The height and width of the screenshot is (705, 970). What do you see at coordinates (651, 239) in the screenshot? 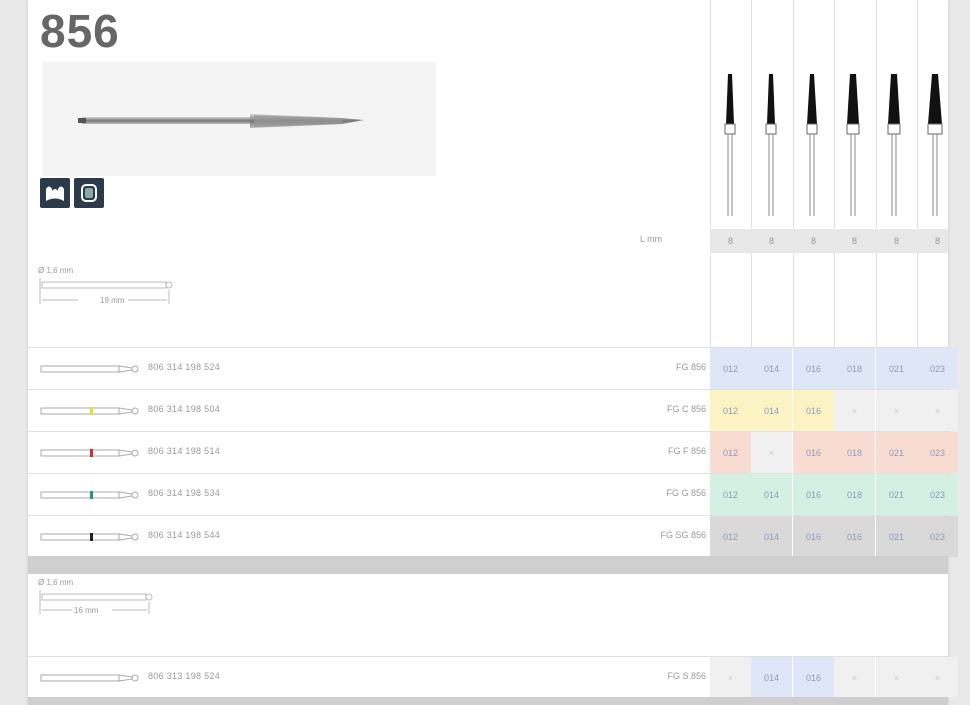
I see `length-unit-label: L mm` at bounding box center [651, 239].